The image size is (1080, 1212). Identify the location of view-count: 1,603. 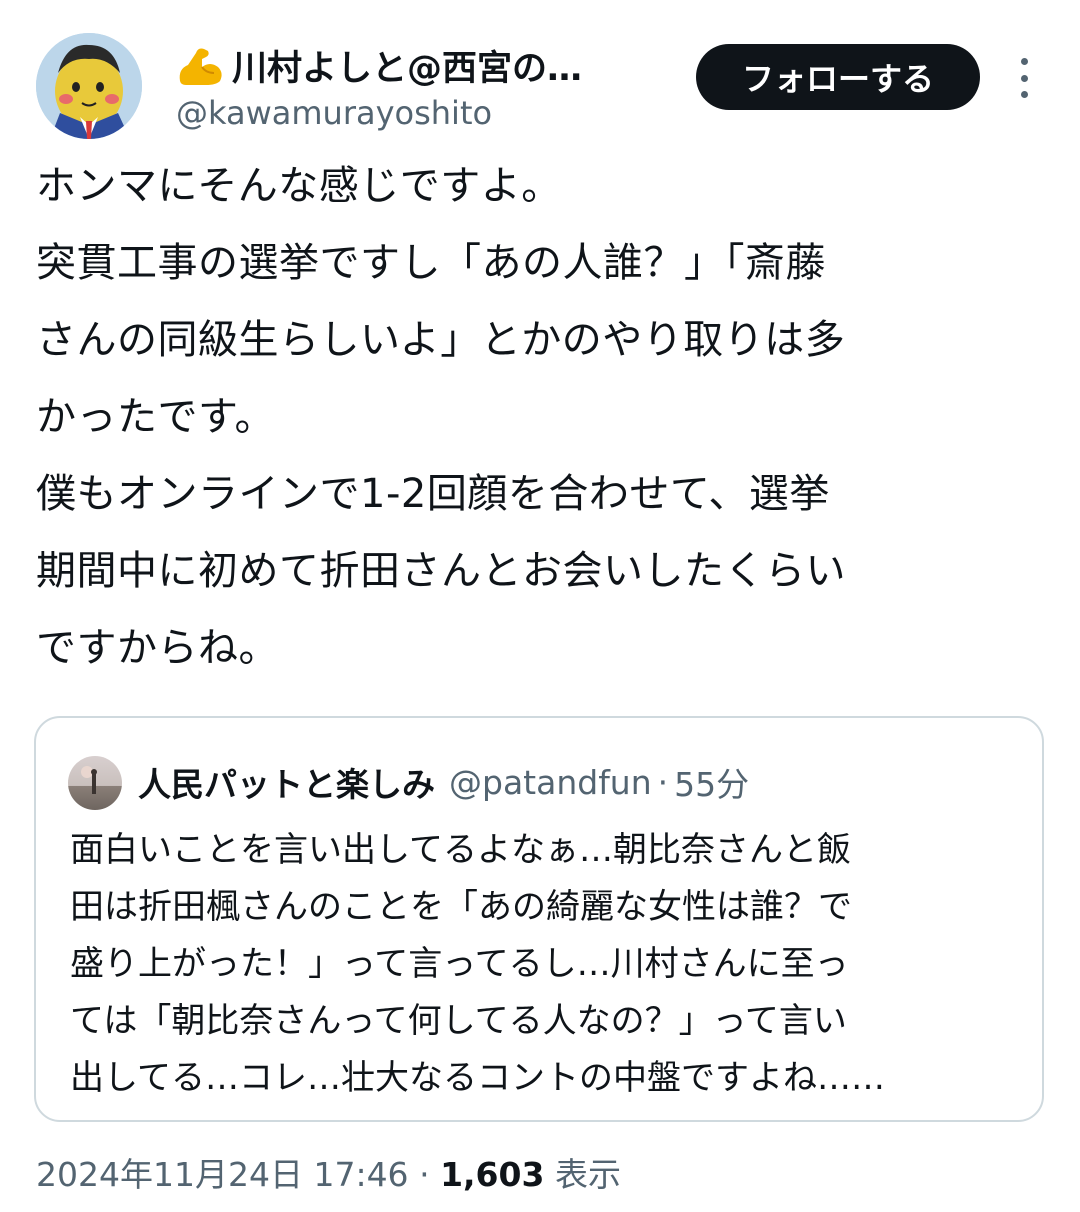
(492, 1174).